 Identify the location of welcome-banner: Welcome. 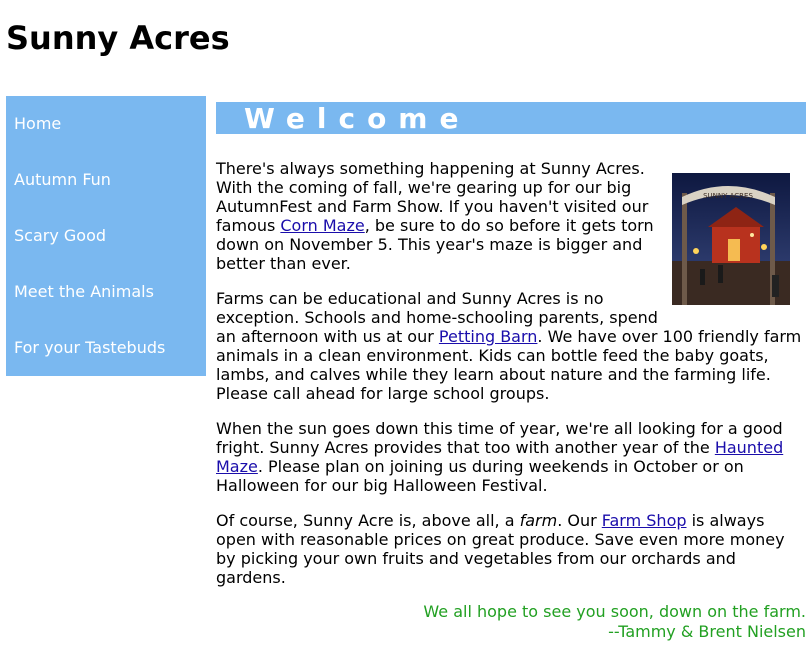
(511, 118).